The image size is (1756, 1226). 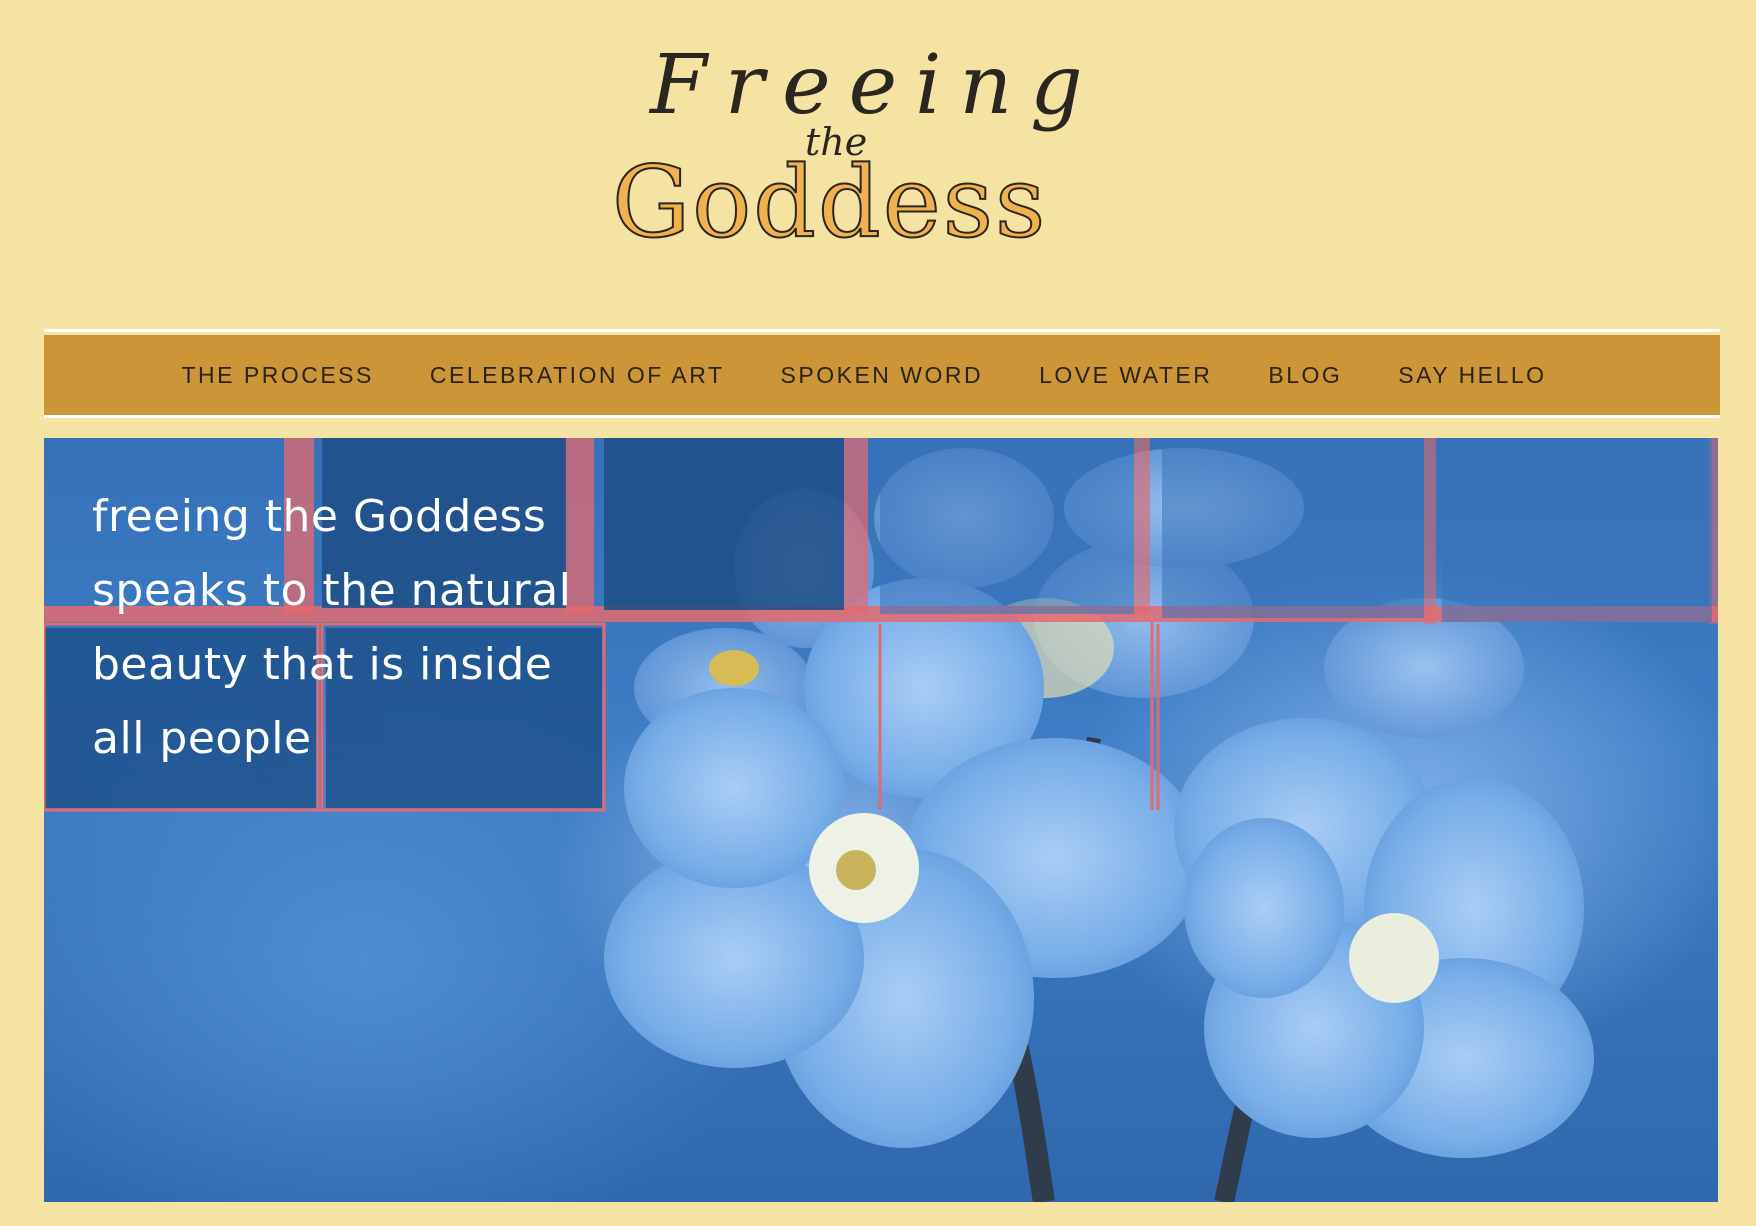 I want to click on nav-item-the-process: THE PROCESS, so click(x=278, y=375).